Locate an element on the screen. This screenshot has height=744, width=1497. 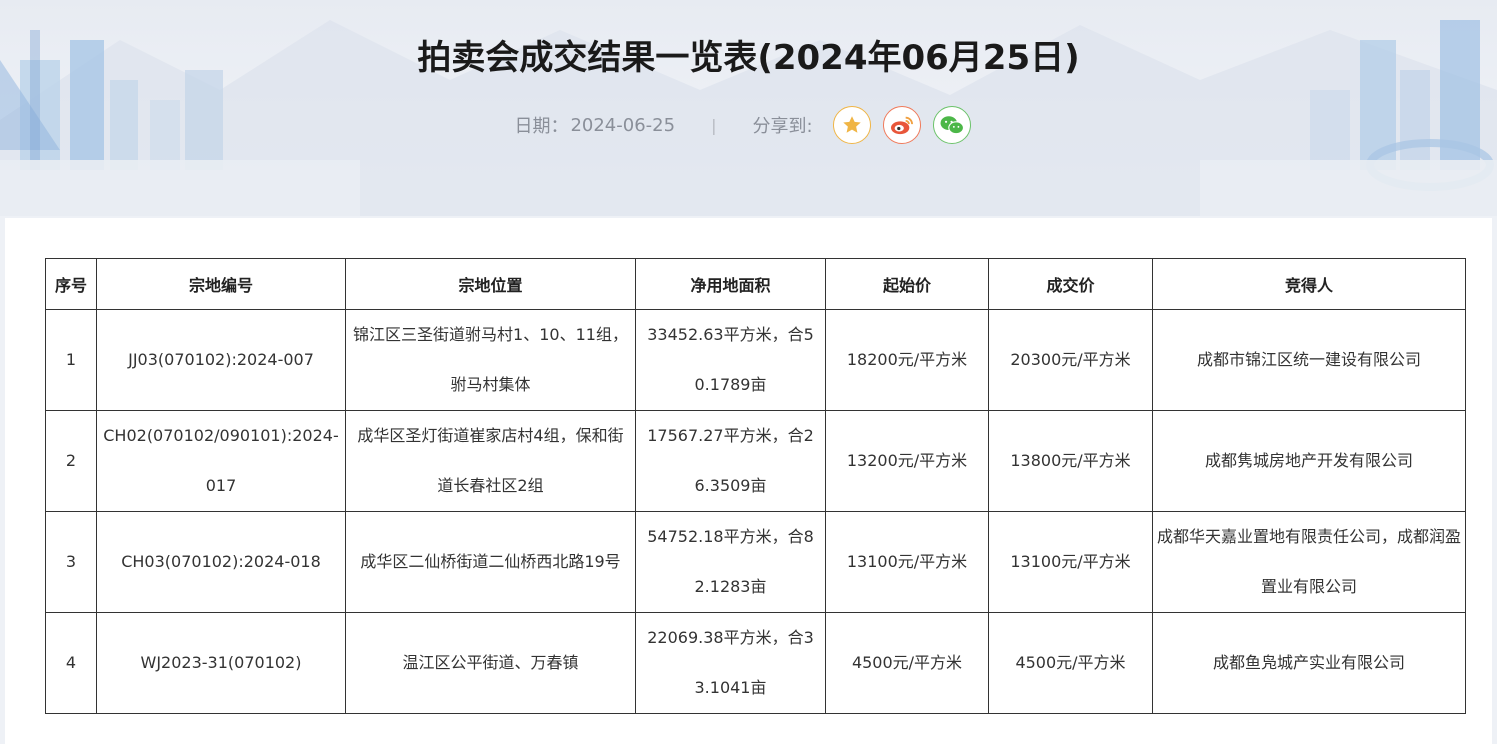
share-wechat-button is located at coordinates (951, 125).